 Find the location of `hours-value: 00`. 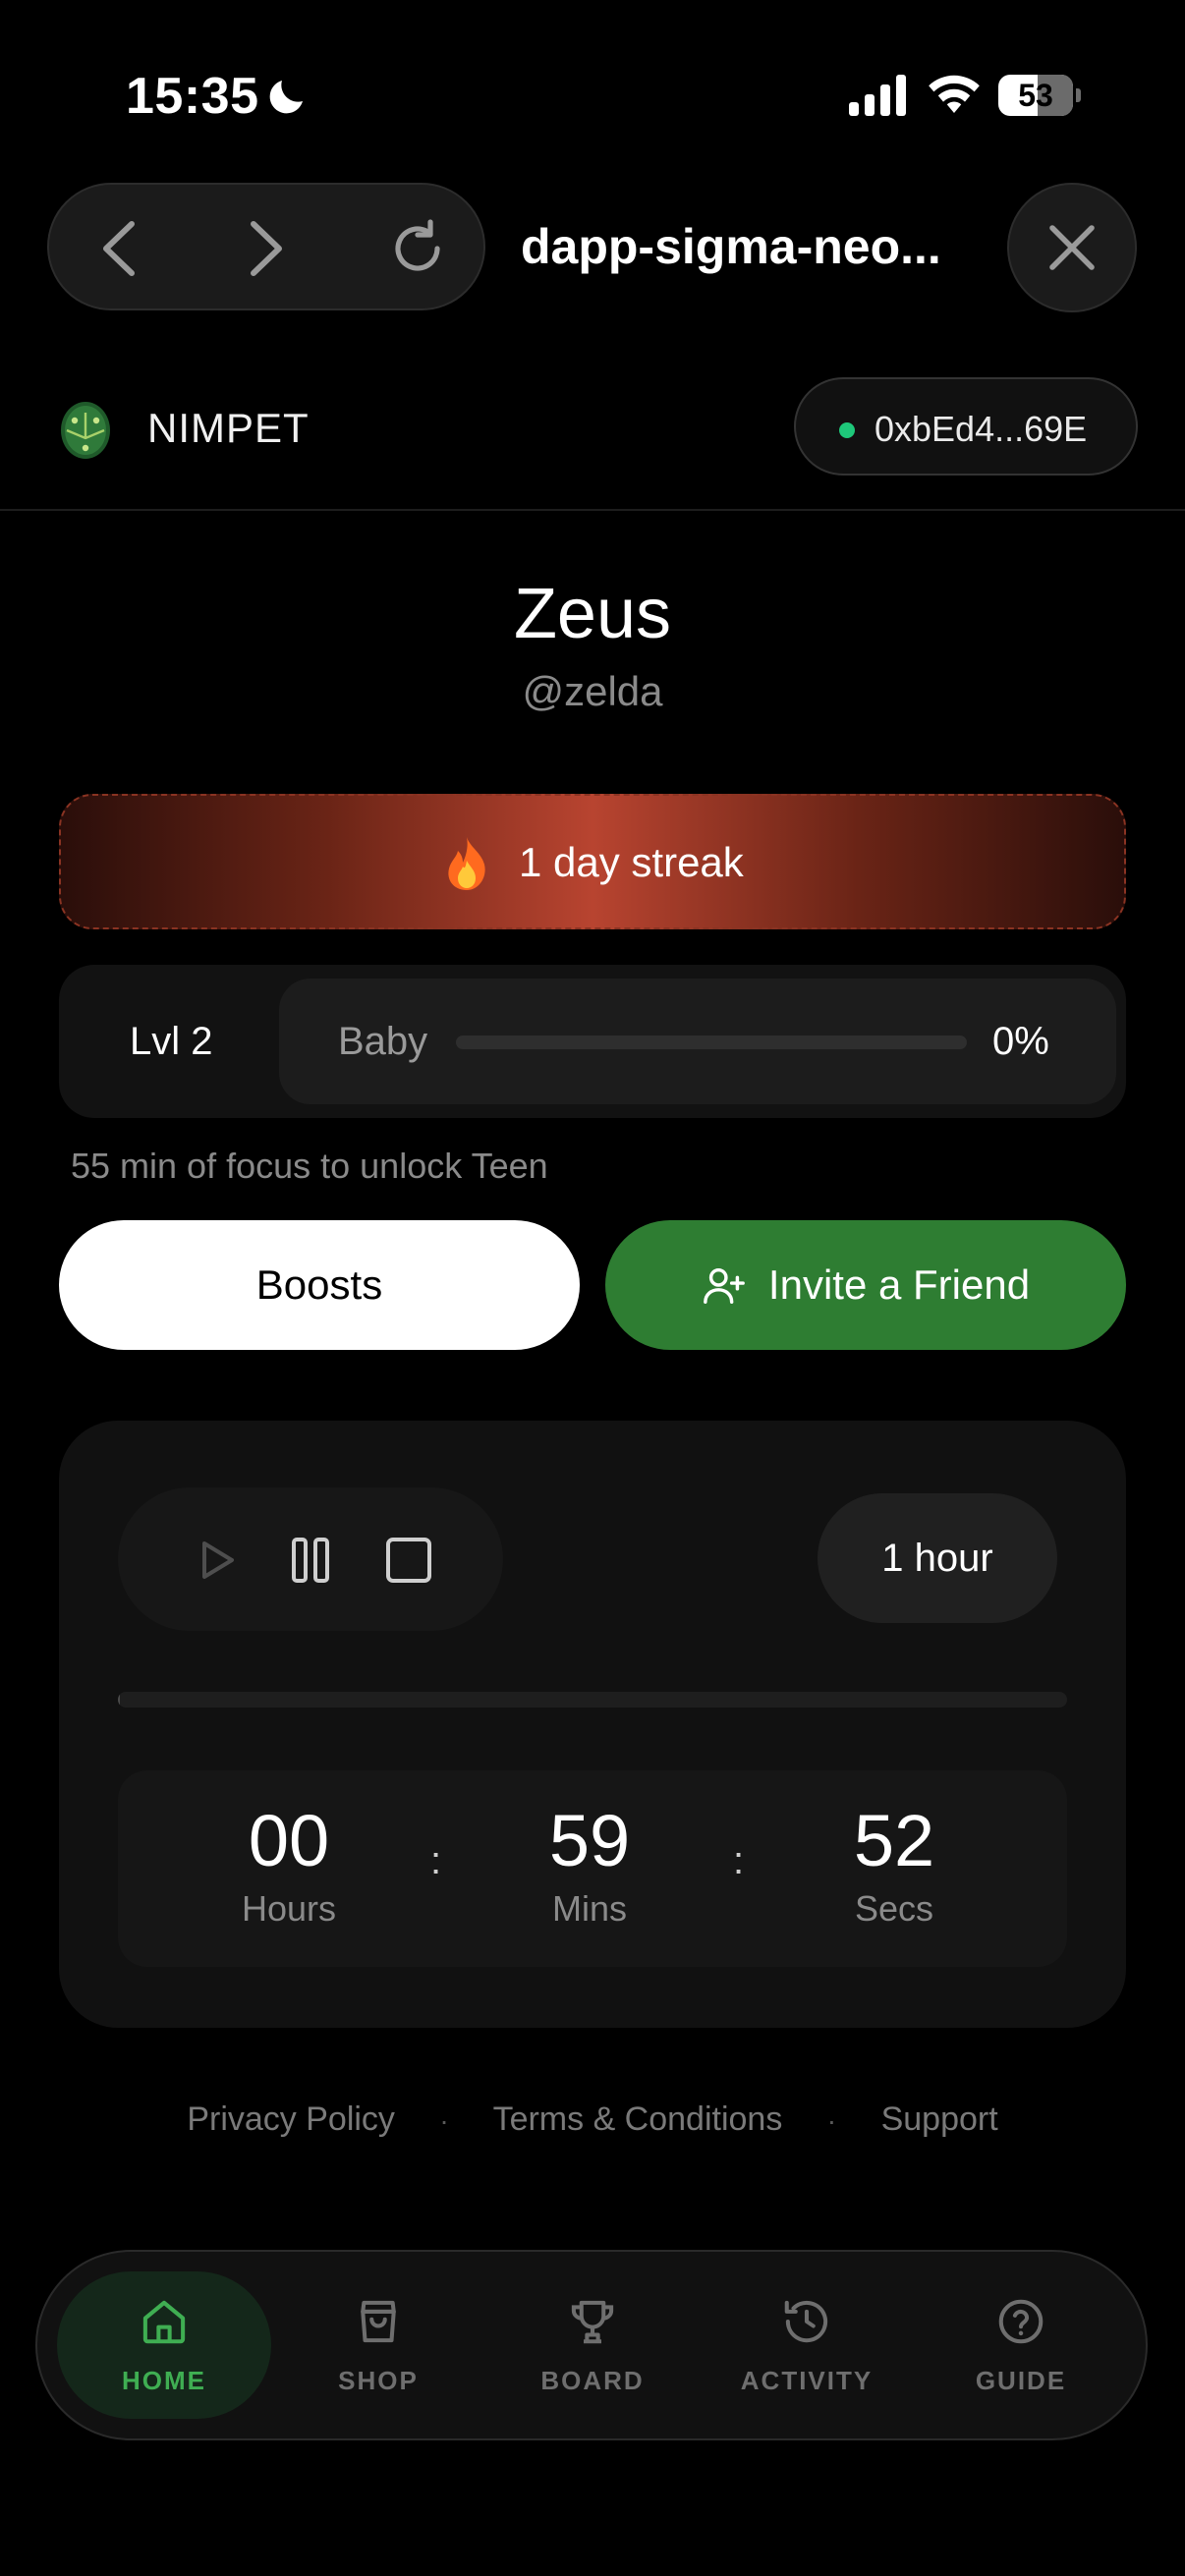

hours-value: 00 is located at coordinates (289, 1840).